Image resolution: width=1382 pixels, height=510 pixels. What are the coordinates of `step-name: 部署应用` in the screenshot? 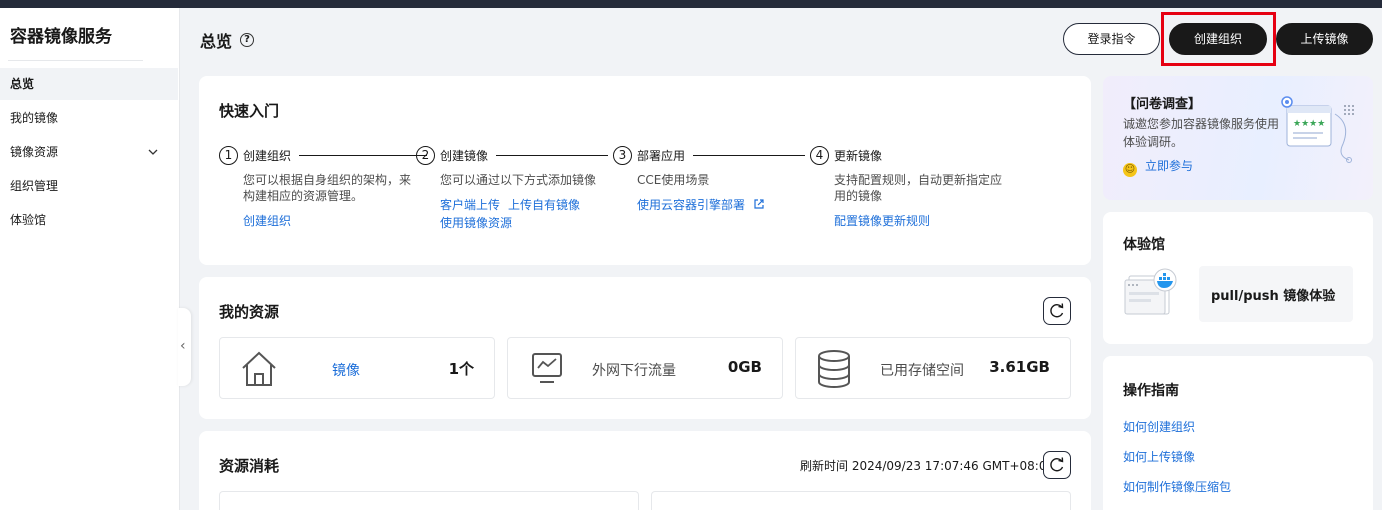 It's located at (661, 156).